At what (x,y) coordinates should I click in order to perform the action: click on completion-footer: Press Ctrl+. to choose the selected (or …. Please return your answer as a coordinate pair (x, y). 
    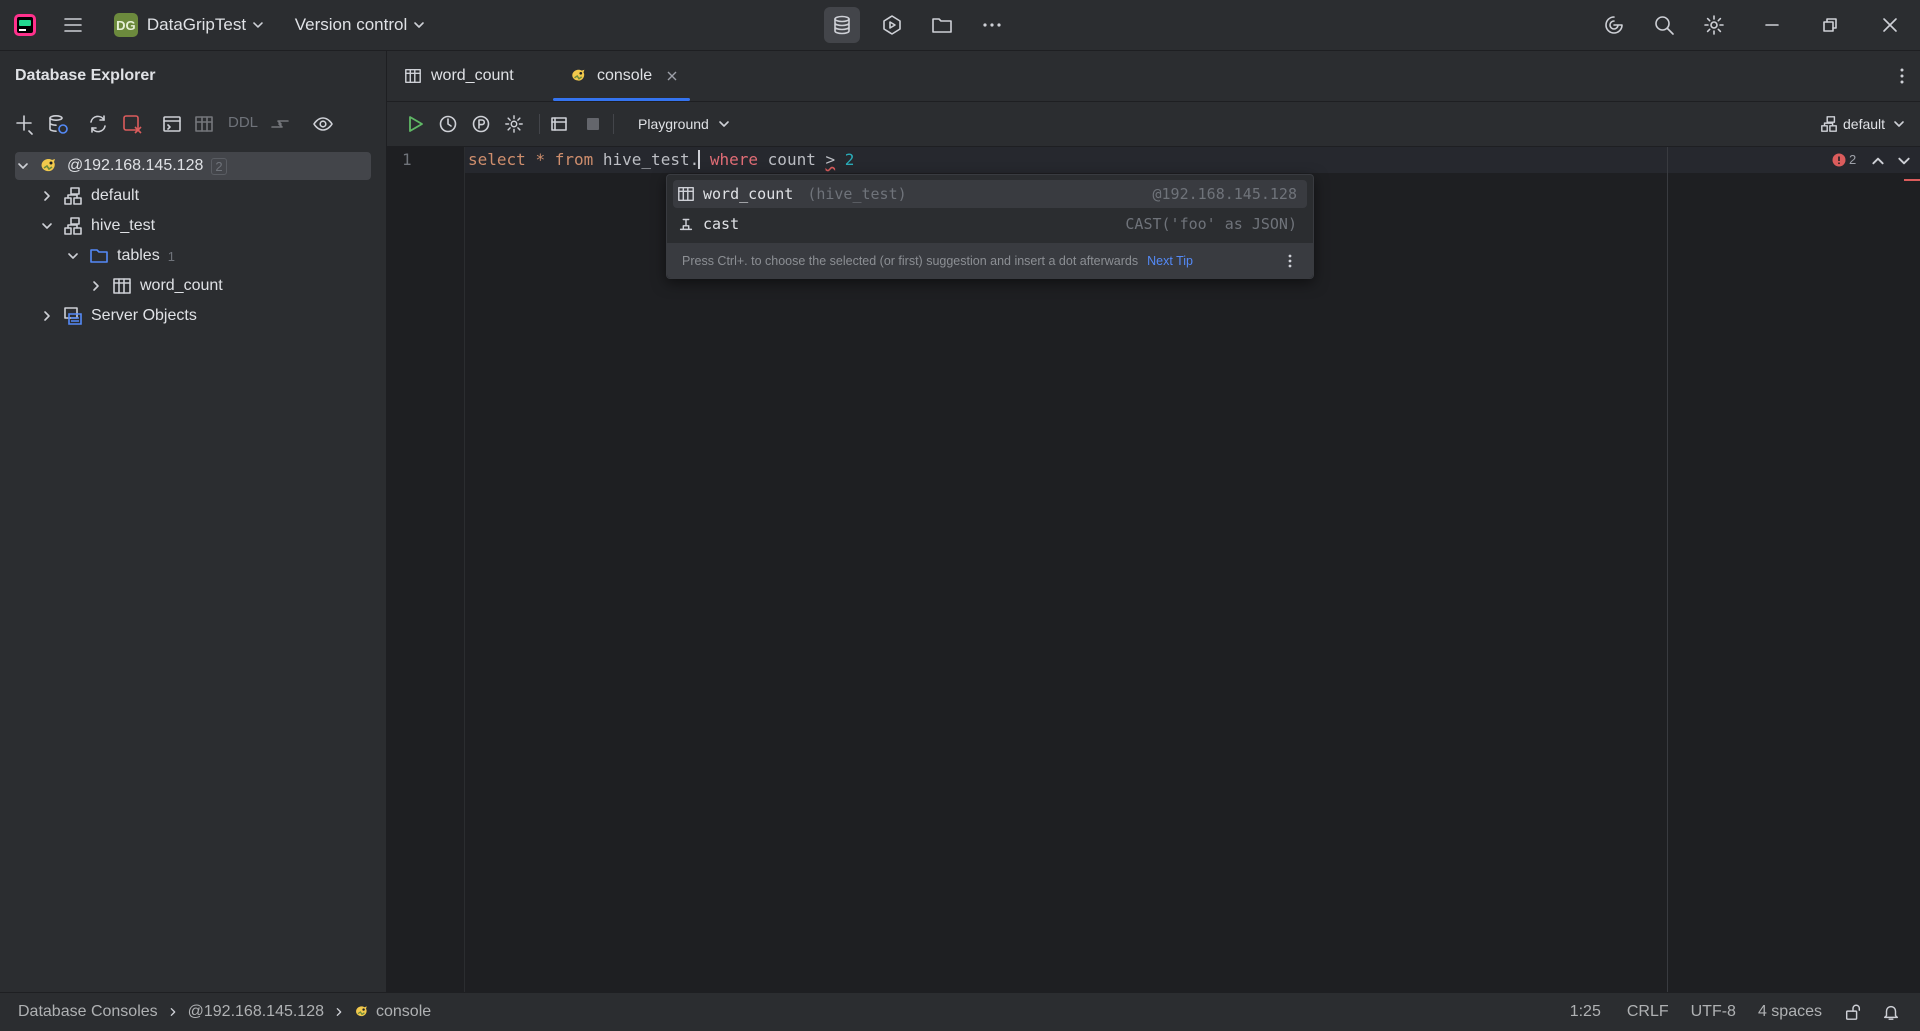
    Looking at the image, I should click on (990, 260).